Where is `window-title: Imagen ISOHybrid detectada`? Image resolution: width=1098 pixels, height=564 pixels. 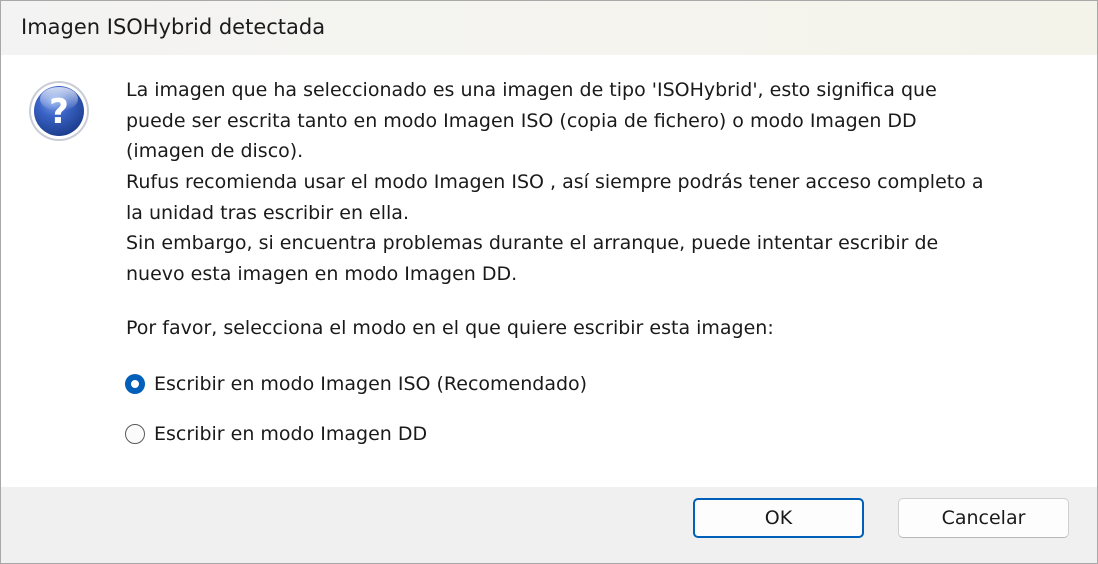
window-title: Imagen ISOHybrid detectada is located at coordinates (173, 27).